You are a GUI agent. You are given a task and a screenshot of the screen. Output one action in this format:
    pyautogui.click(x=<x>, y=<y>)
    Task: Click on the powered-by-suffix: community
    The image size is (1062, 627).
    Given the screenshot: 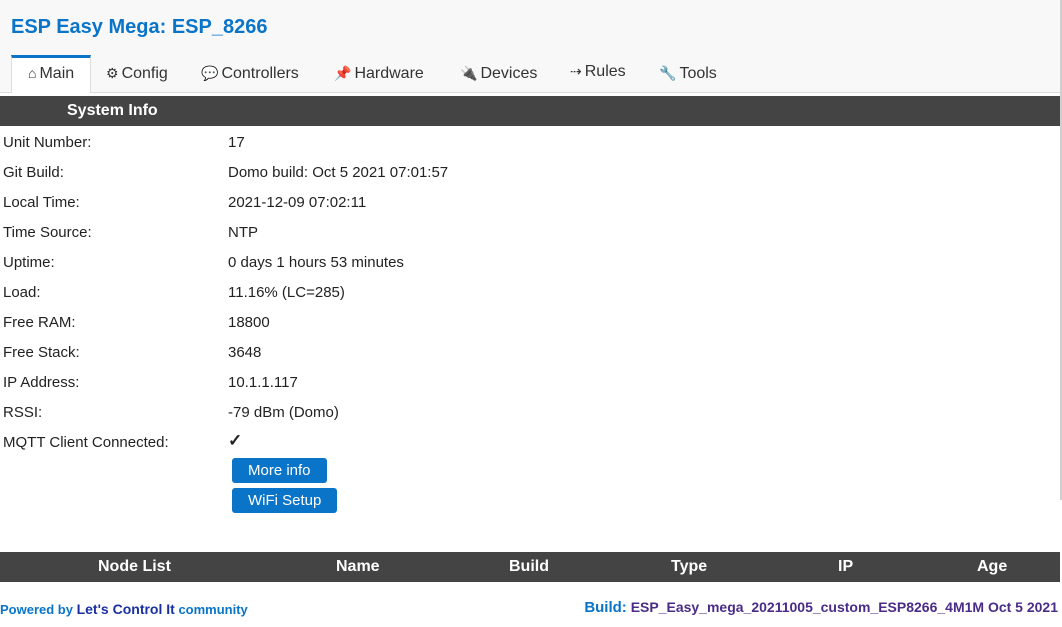 What is the action you would take?
    pyautogui.click(x=213, y=609)
    